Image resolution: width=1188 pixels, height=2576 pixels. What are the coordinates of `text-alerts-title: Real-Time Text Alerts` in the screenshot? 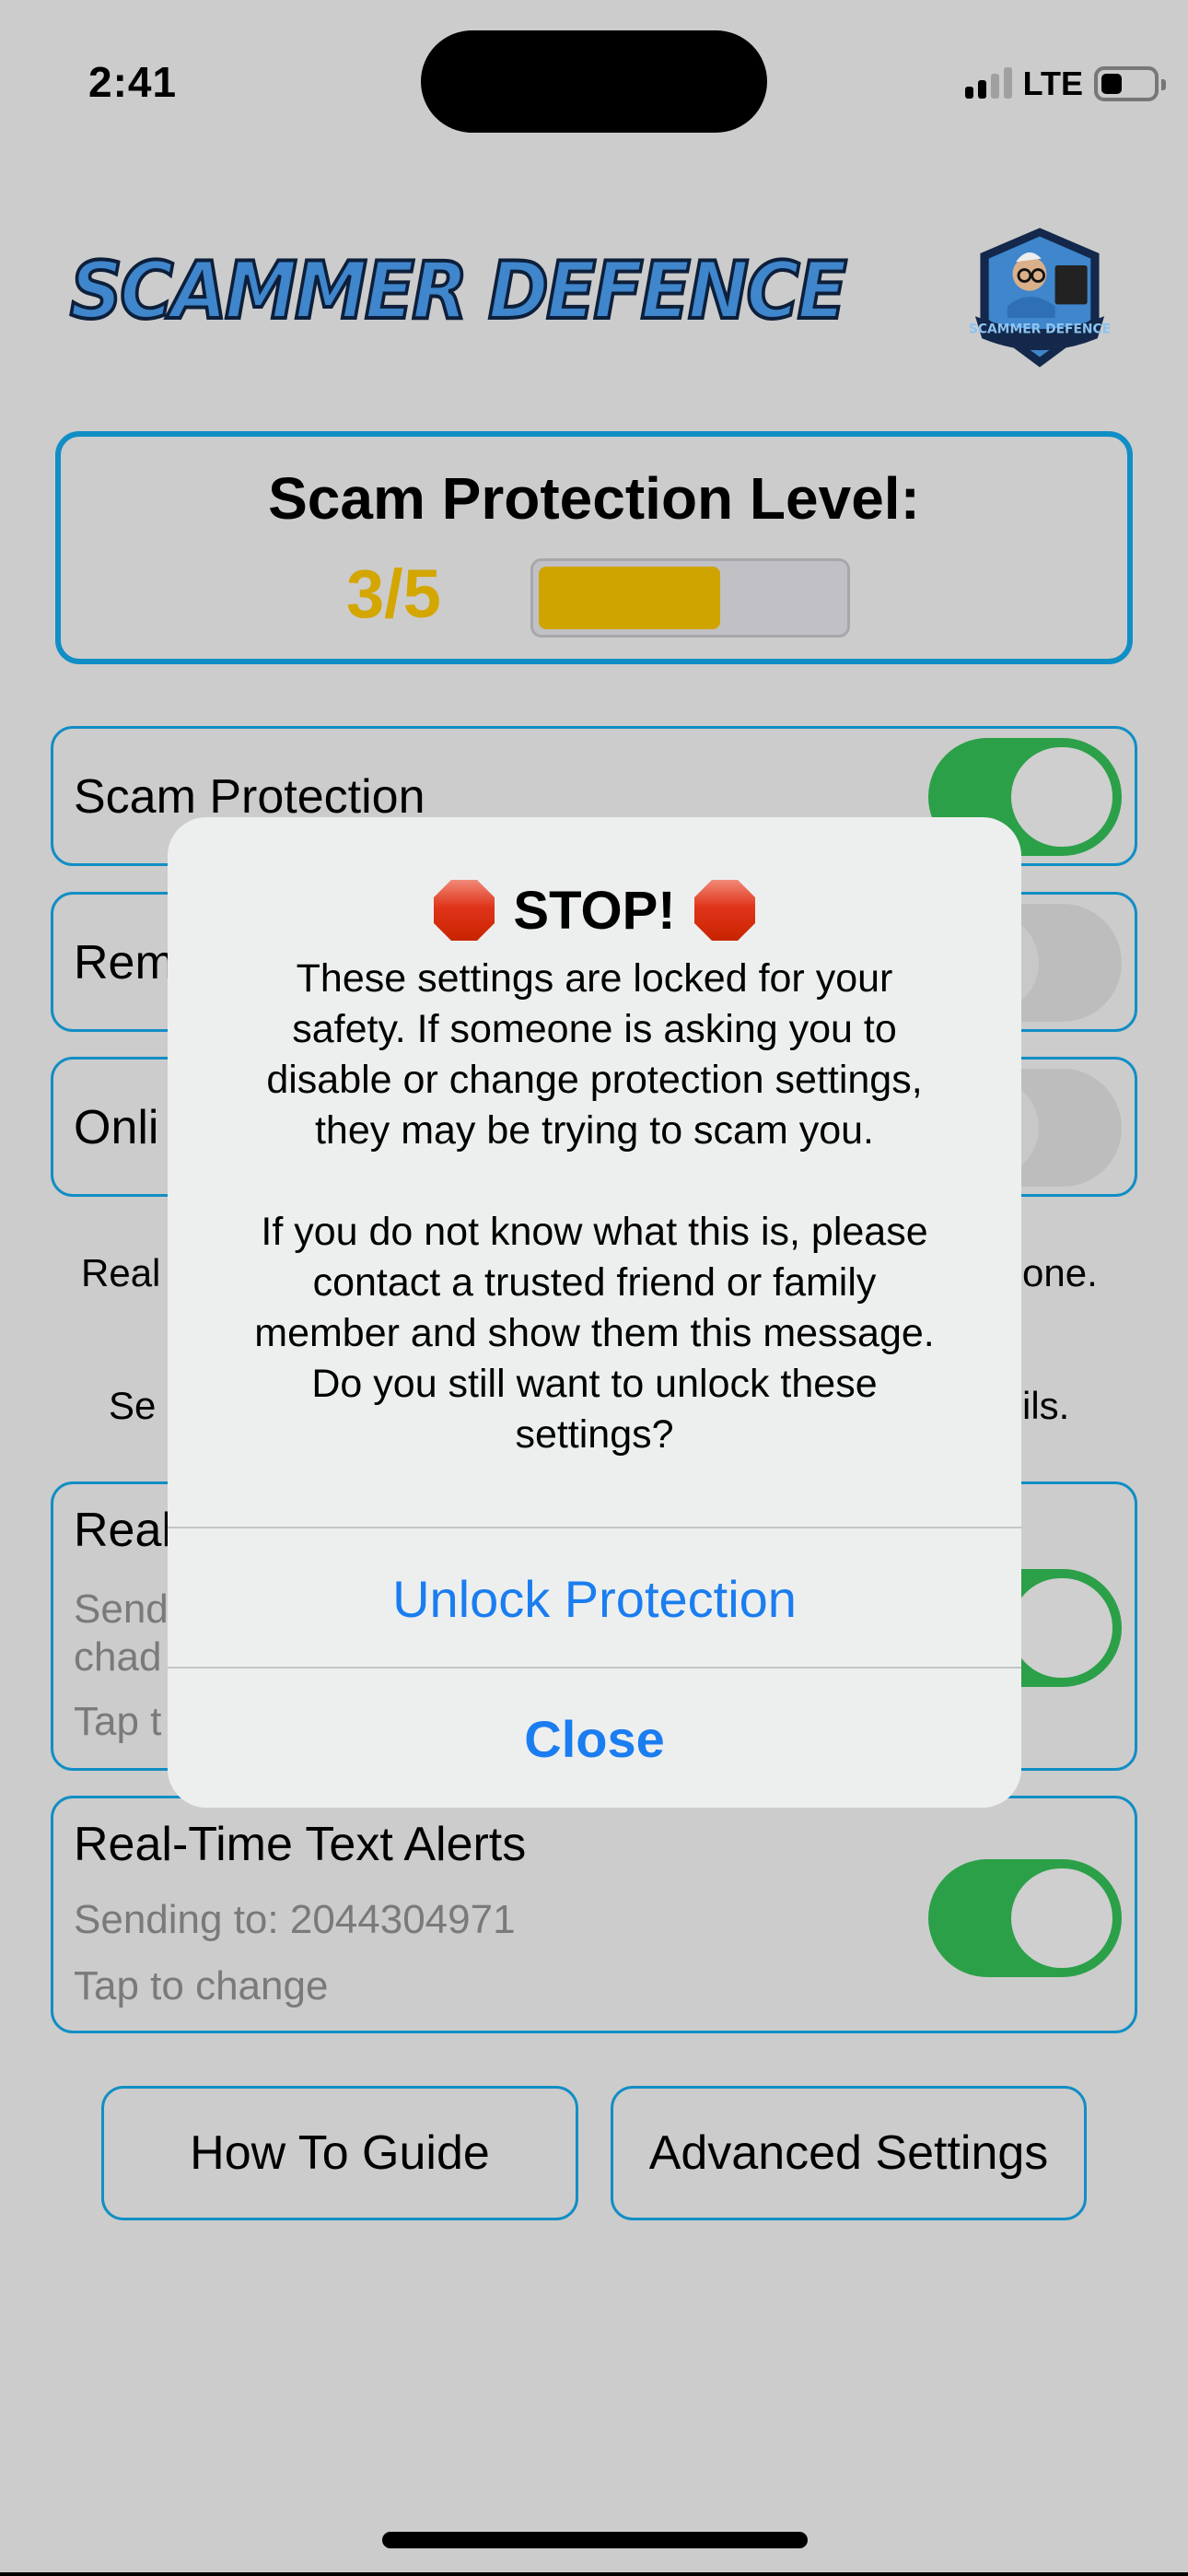 It's located at (300, 1844).